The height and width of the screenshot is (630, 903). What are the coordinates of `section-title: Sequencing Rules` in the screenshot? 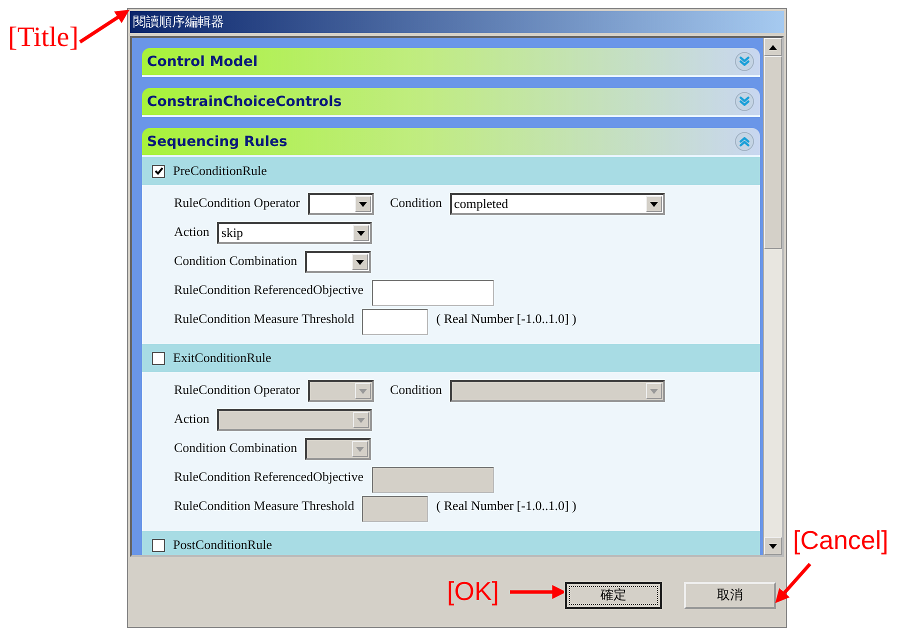 It's located at (217, 142).